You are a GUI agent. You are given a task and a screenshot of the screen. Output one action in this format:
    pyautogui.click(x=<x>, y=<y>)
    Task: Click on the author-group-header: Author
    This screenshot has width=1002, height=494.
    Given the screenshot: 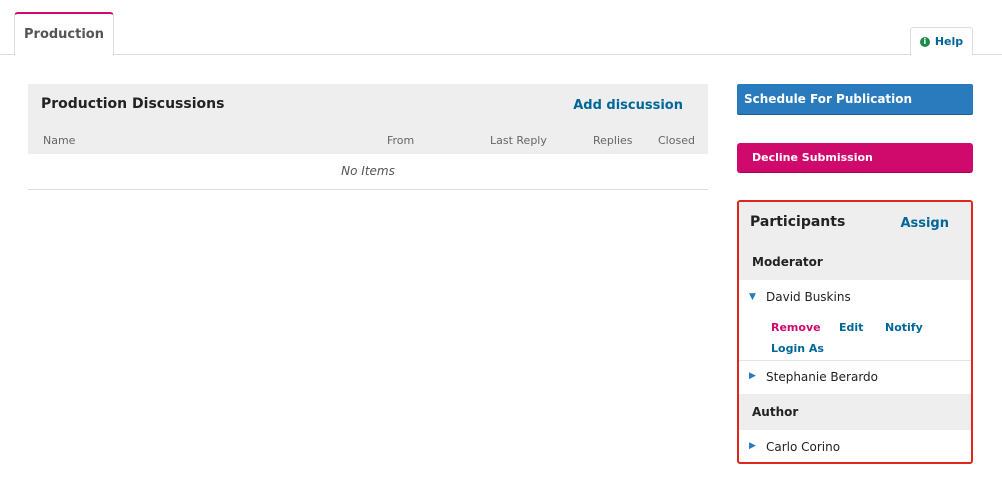 What is the action you would take?
    pyautogui.click(x=855, y=412)
    